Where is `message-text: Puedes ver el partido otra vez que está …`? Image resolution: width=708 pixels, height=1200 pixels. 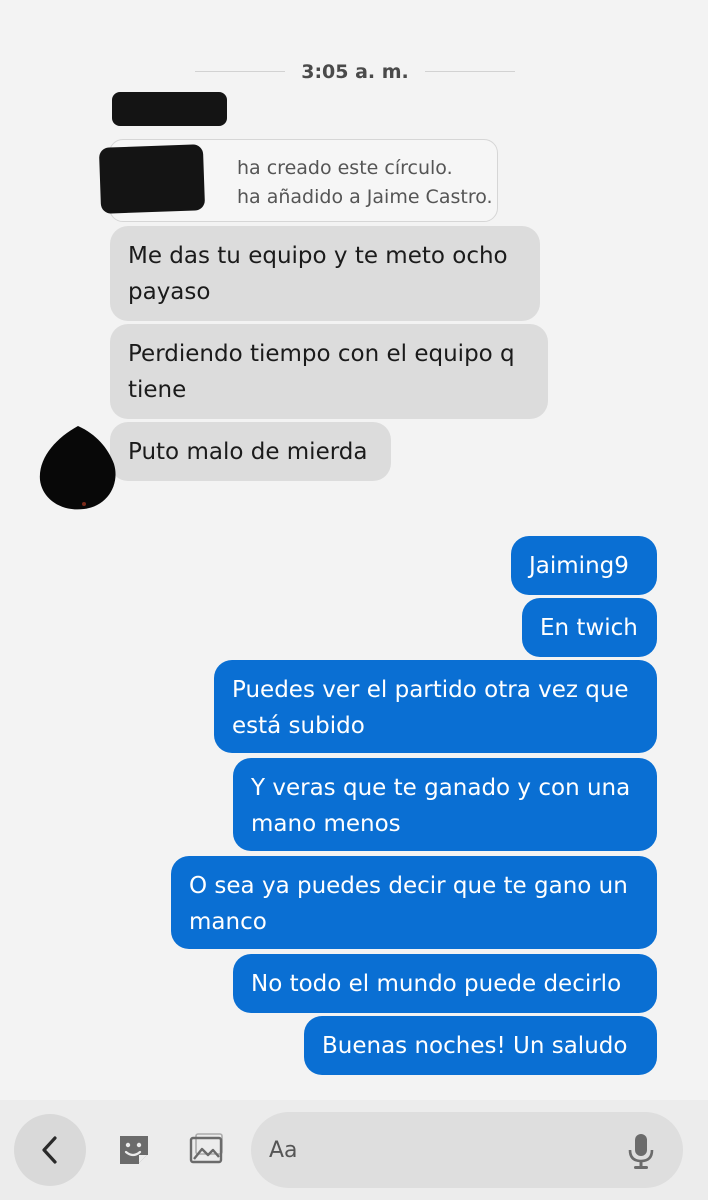
message-text: Puedes ver el partido otra vez que está … is located at coordinates (430, 708).